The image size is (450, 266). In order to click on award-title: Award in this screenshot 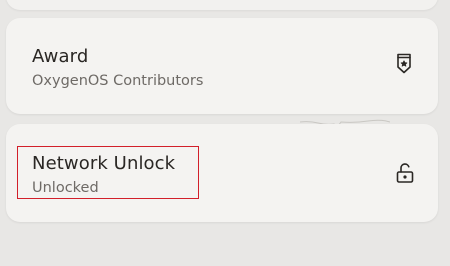, I will do `click(60, 56)`.